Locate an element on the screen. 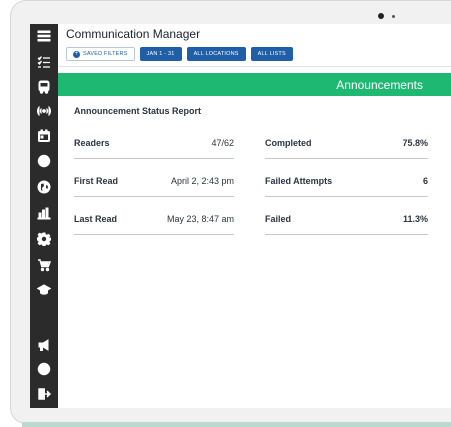 The width and height of the screenshot is (451, 427). date-range-button: JAN 1 - 31 is located at coordinates (160, 54).